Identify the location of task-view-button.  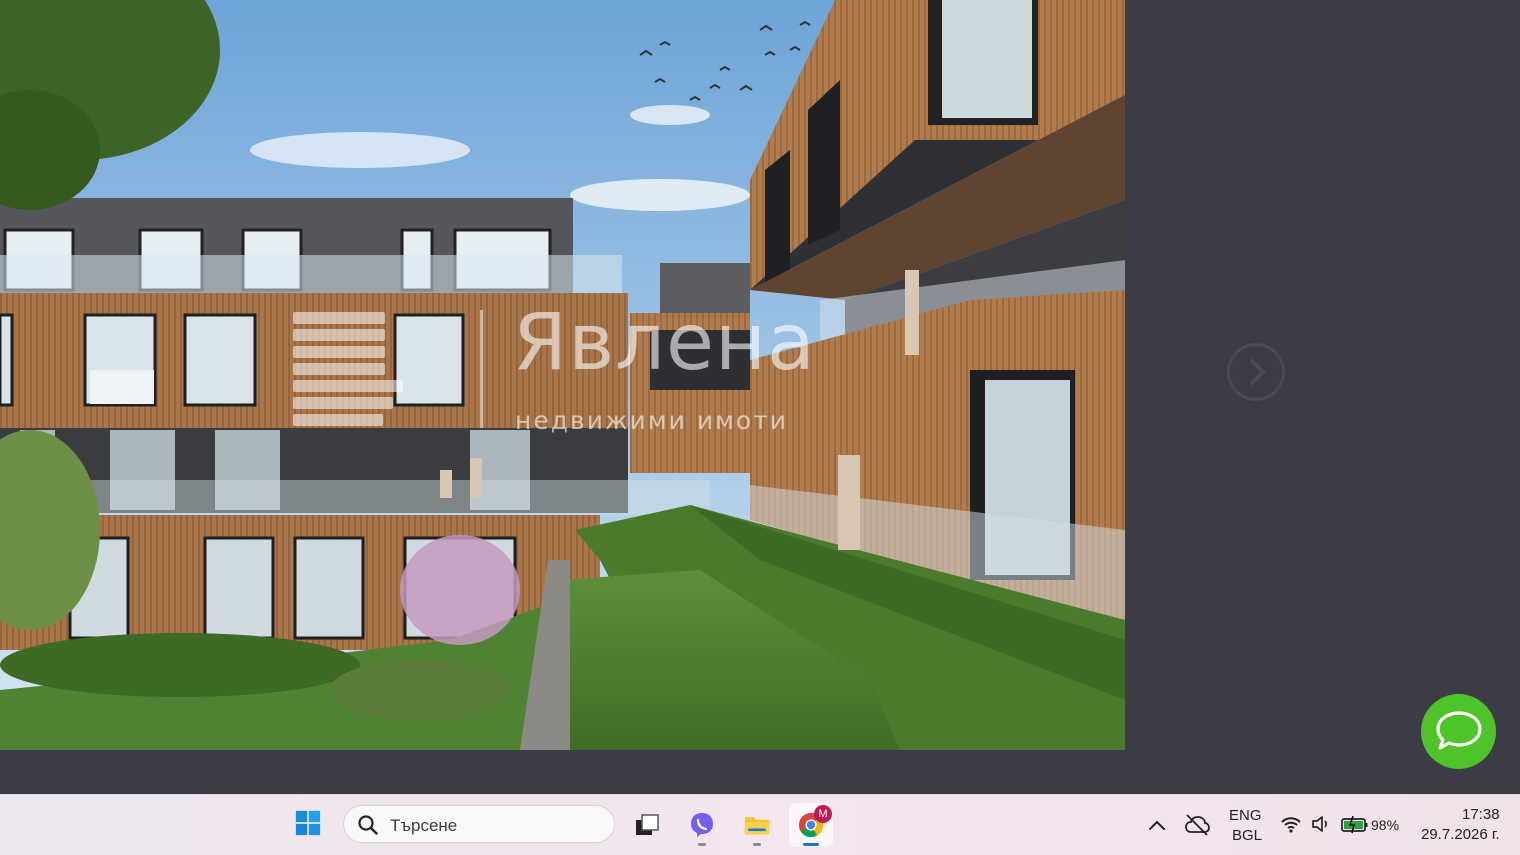
(647, 825).